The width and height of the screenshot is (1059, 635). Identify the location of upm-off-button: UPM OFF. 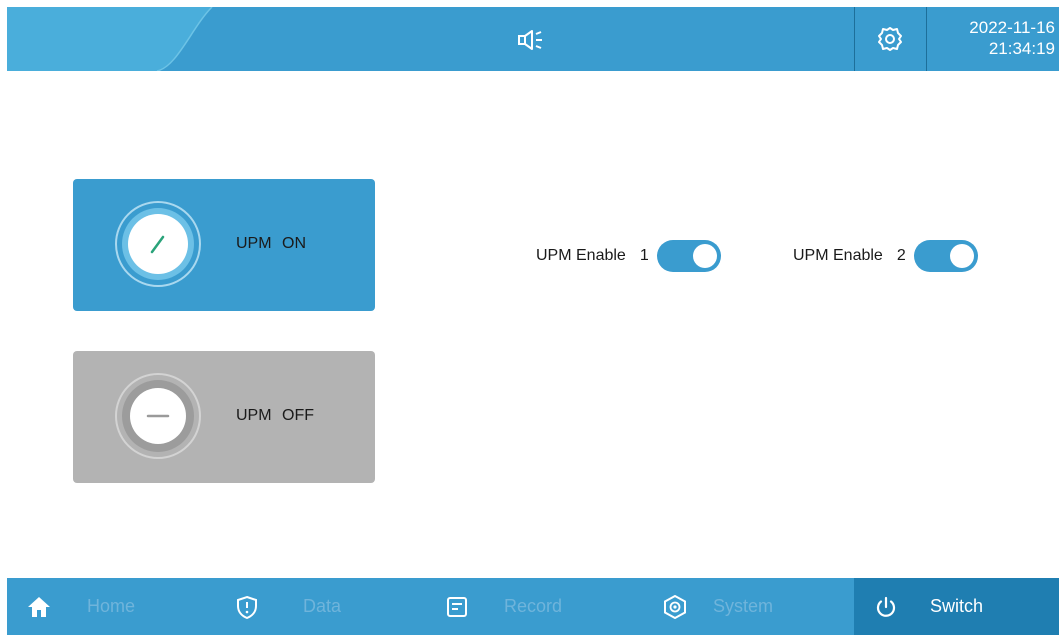
(224, 417).